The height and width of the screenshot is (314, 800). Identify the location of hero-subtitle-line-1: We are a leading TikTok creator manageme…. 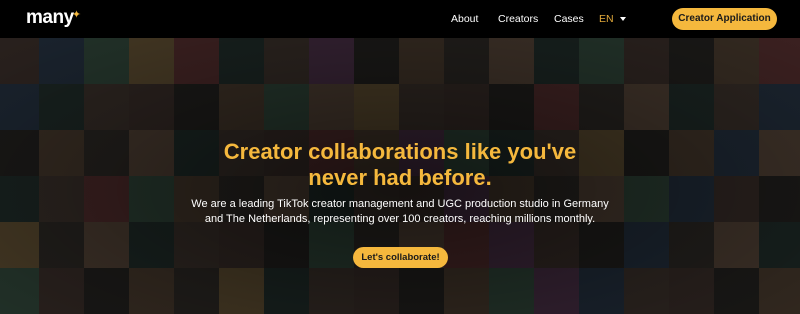
(400, 204).